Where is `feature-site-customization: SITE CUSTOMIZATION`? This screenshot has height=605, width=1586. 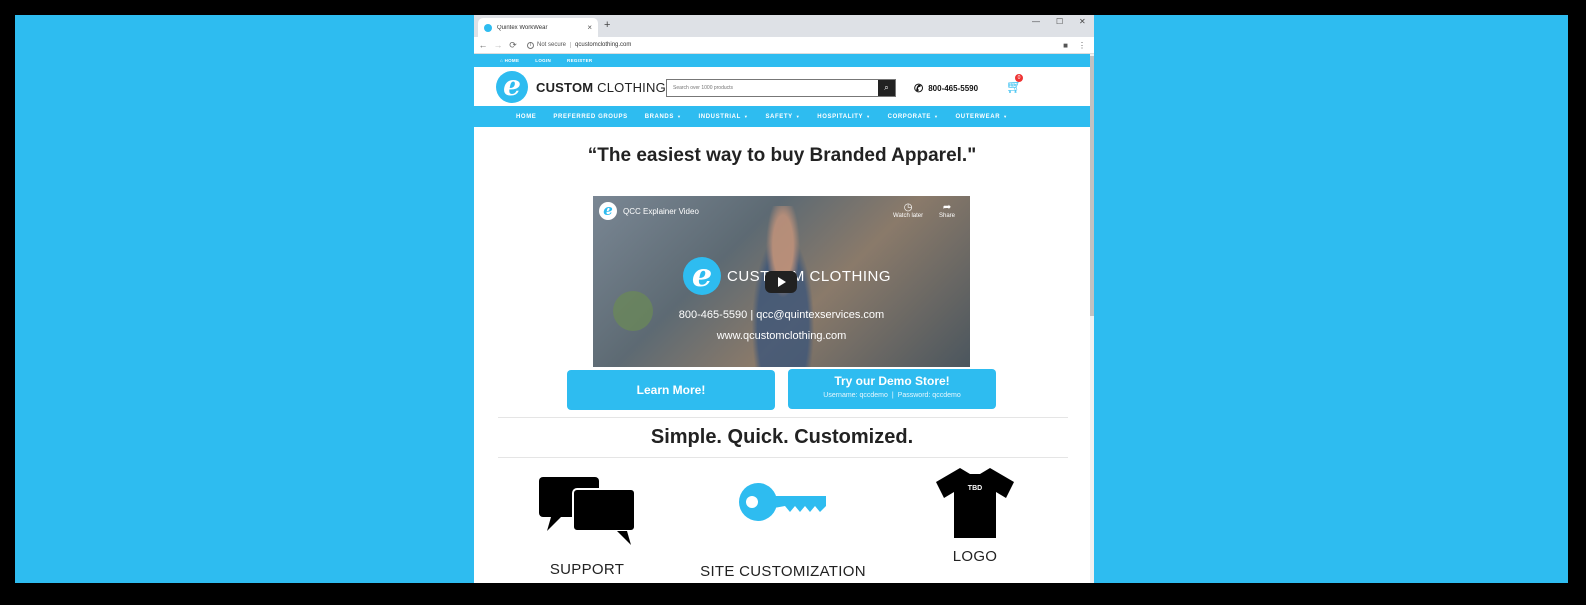 feature-site-customization: SITE CUSTOMIZATION is located at coordinates (783, 529).